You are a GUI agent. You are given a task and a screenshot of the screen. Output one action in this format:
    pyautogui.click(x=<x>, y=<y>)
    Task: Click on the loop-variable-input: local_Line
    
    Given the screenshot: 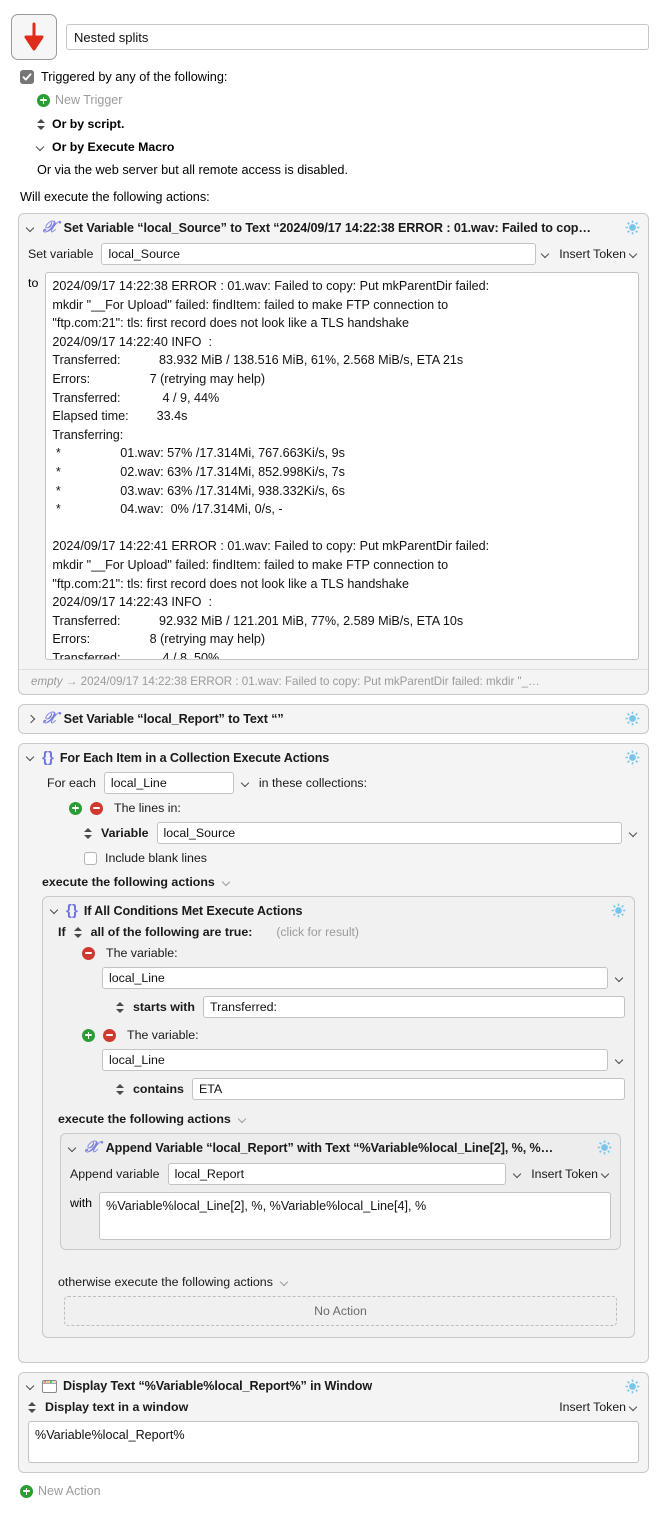 What is the action you would take?
    pyautogui.click(x=168, y=783)
    